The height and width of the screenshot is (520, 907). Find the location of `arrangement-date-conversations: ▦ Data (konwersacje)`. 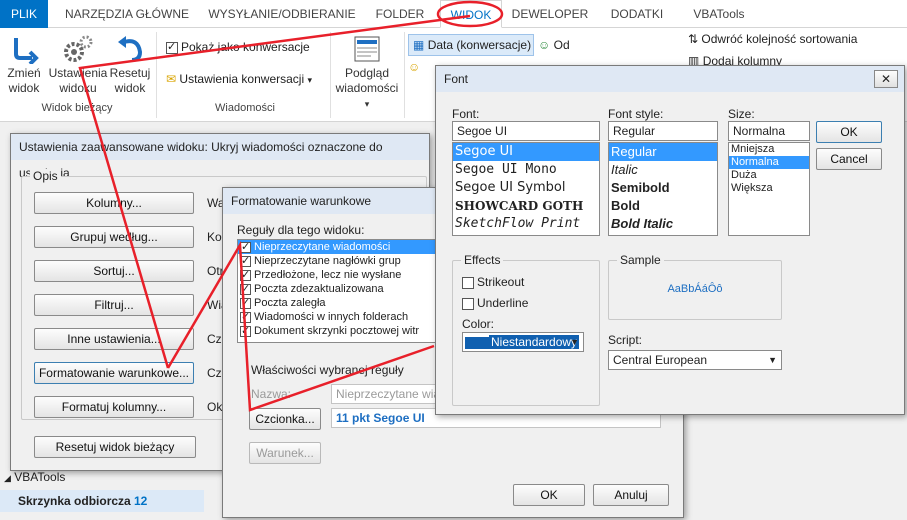

arrangement-date-conversations: ▦ Data (konwersacje) is located at coordinates (471, 45).